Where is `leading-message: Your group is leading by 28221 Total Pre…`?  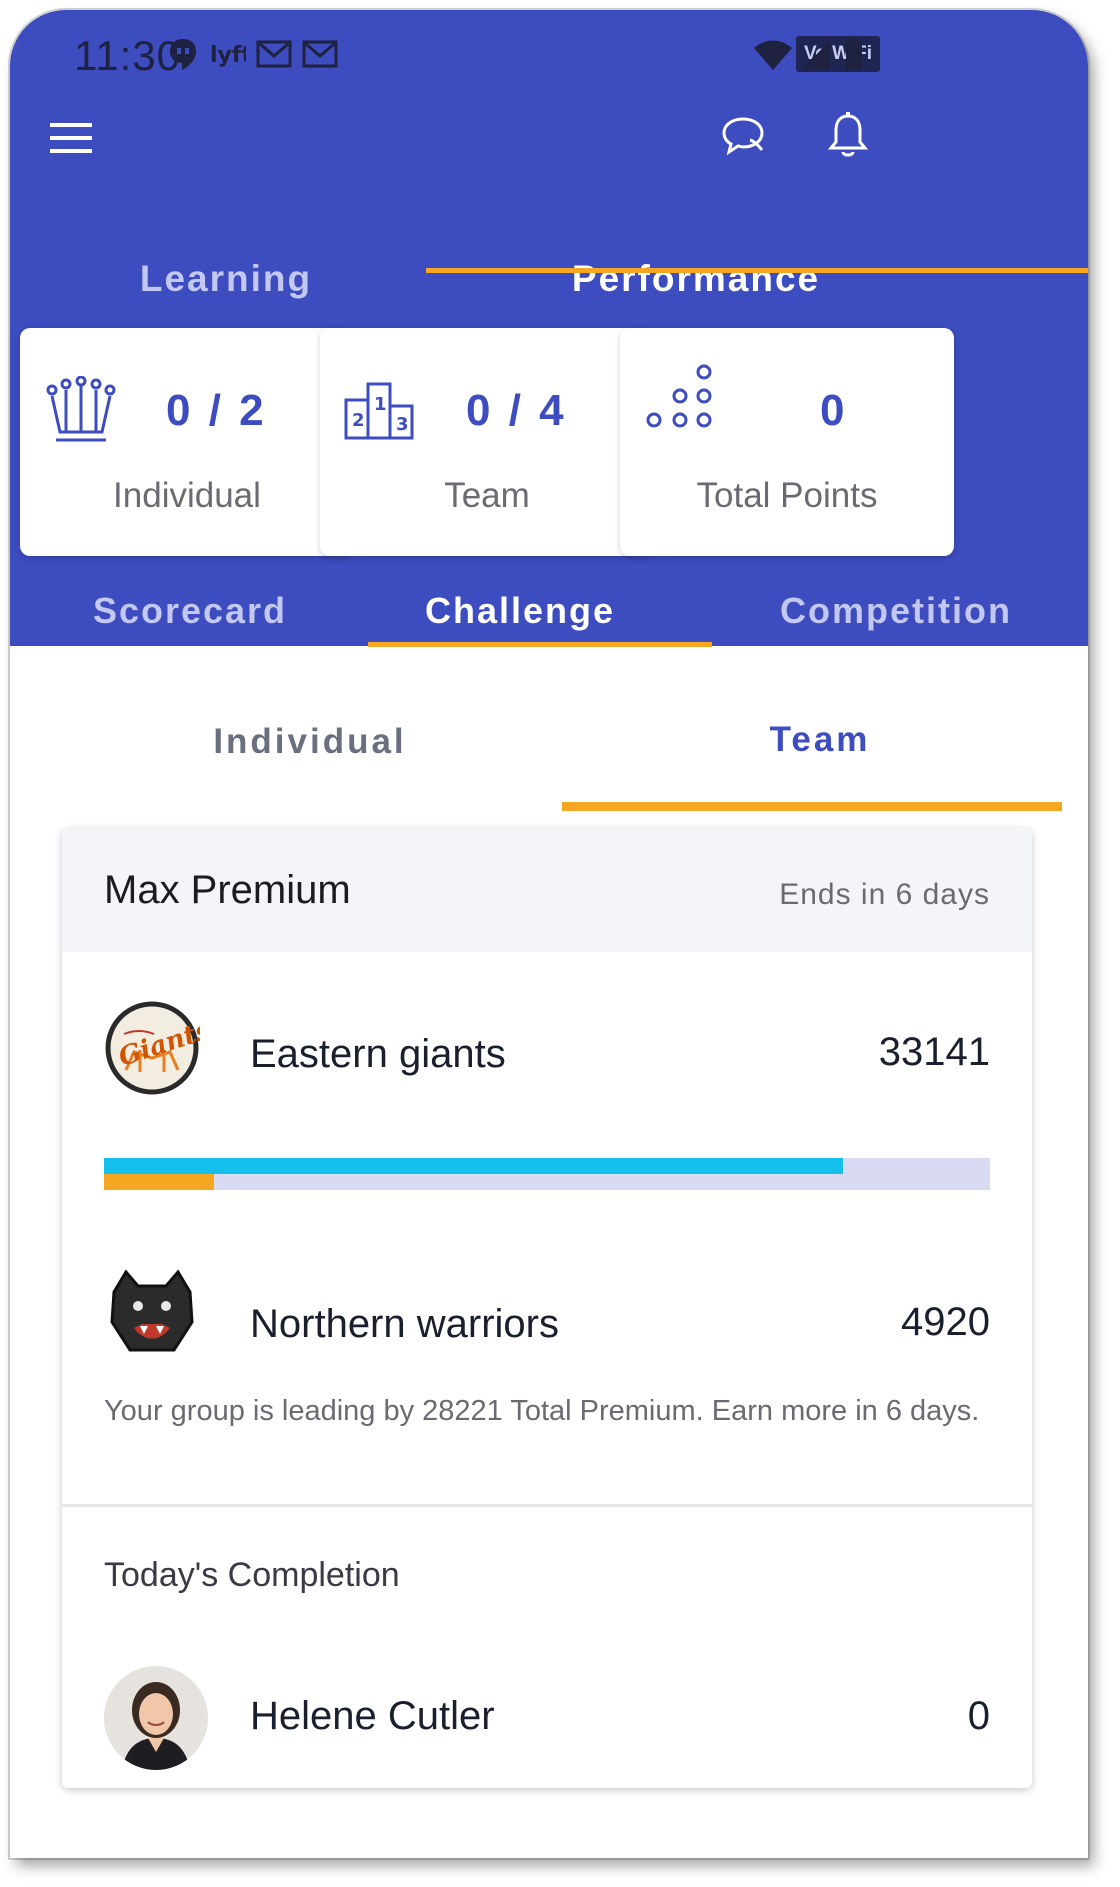
leading-message: Your group is leading by 28221 Total Pre… is located at coordinates (542, 1411).